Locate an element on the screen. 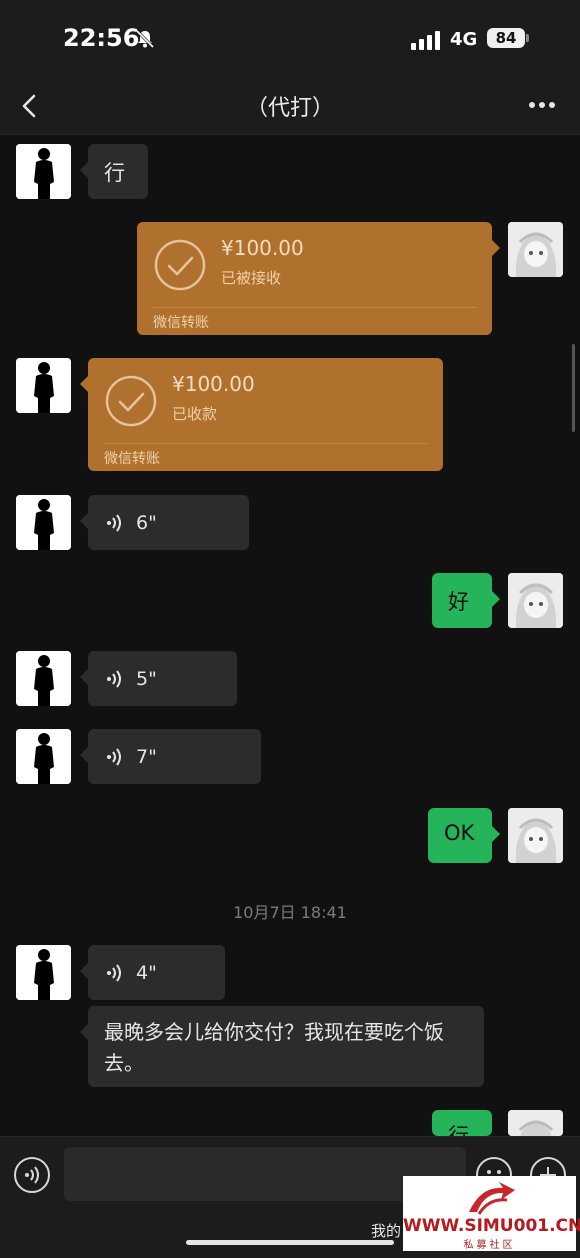 This screenshot has width=580, height=1258. transfer-status: 已被接收 is located at coordinates (251, 278).